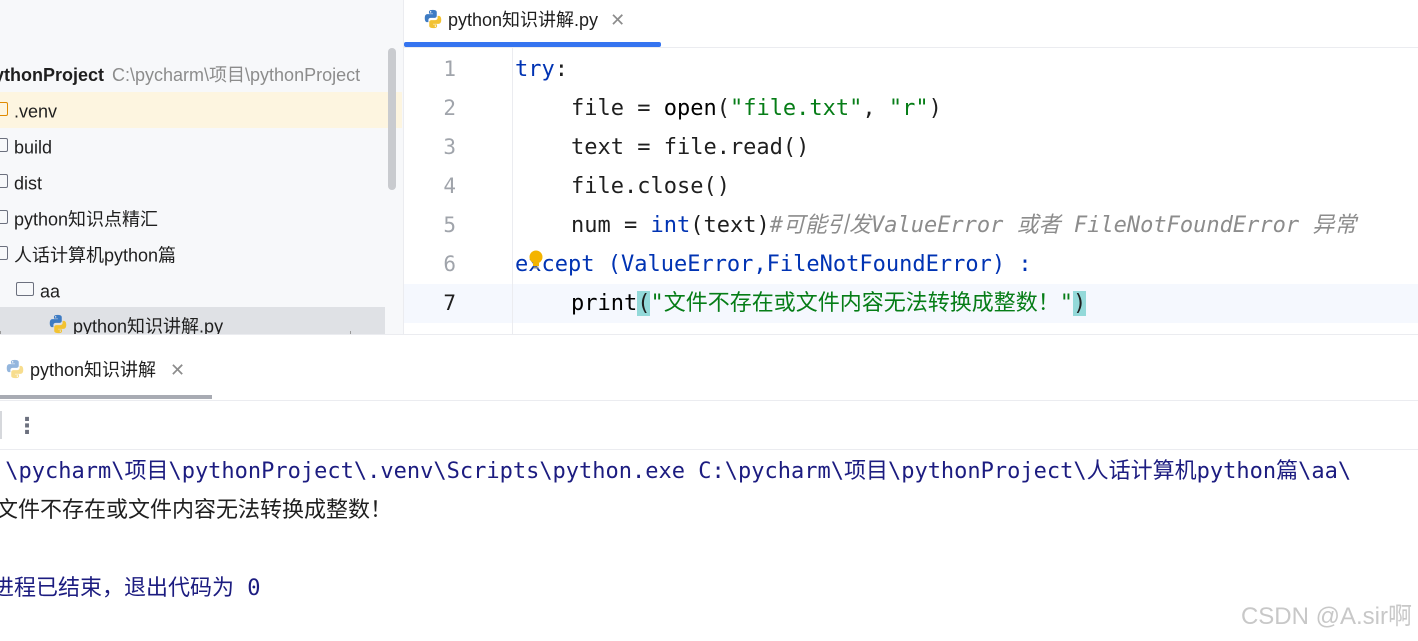  What do you see at coordinates (236, 75) in the screenshot?
I see `project-root-path: C:\pycharm\项目\pythonProject` at bounding box center [236, 75].